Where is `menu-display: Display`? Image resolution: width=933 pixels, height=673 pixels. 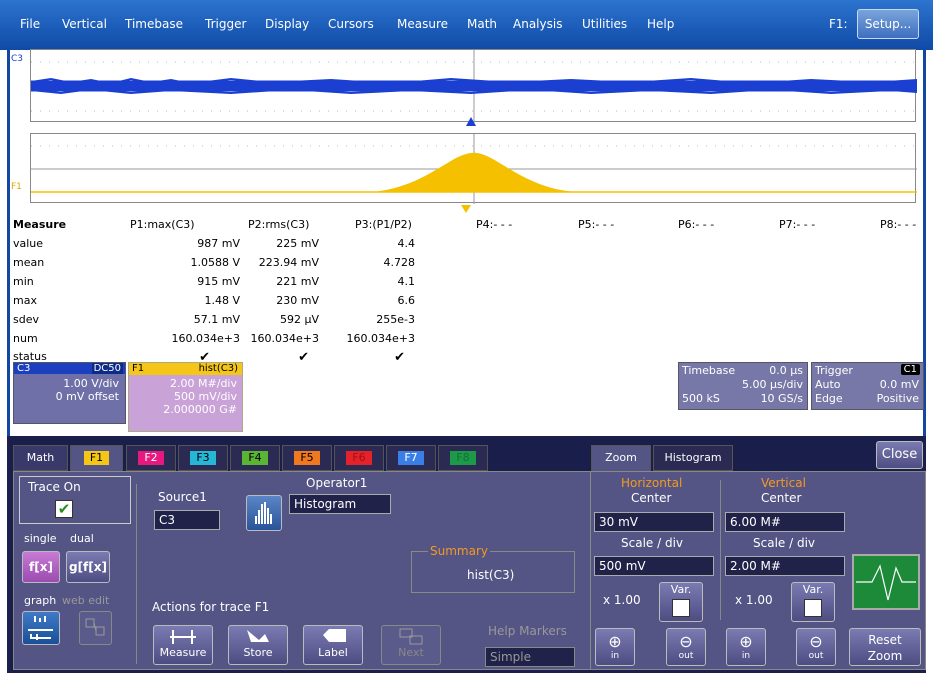 menu-display: Display is located at coordinates (287, 24).